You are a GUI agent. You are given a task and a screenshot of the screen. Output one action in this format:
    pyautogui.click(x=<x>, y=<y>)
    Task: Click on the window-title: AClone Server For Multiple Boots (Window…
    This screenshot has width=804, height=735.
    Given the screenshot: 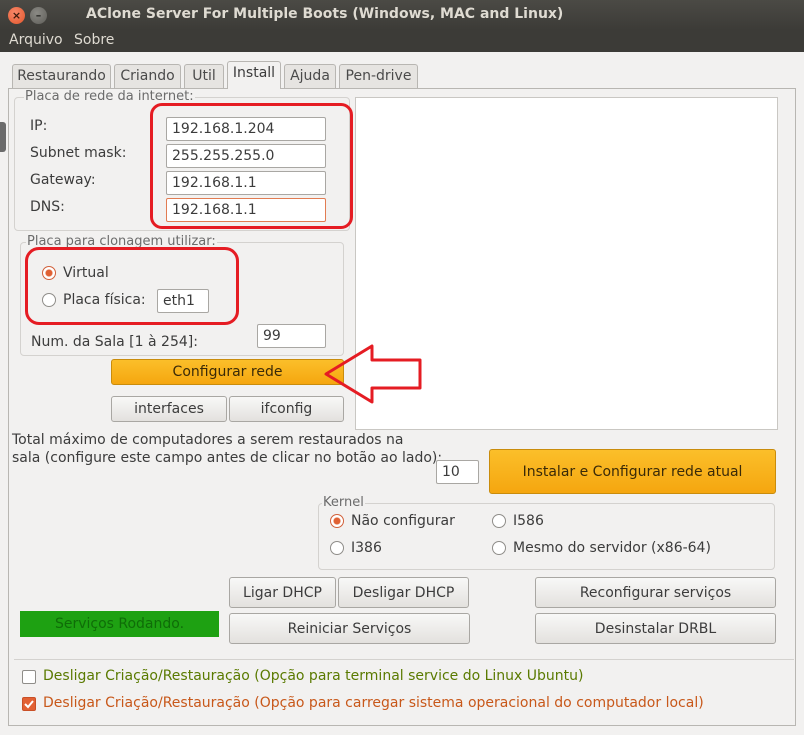 What is the action you would take?
    pyautogui.click(x=325, y=14)
    